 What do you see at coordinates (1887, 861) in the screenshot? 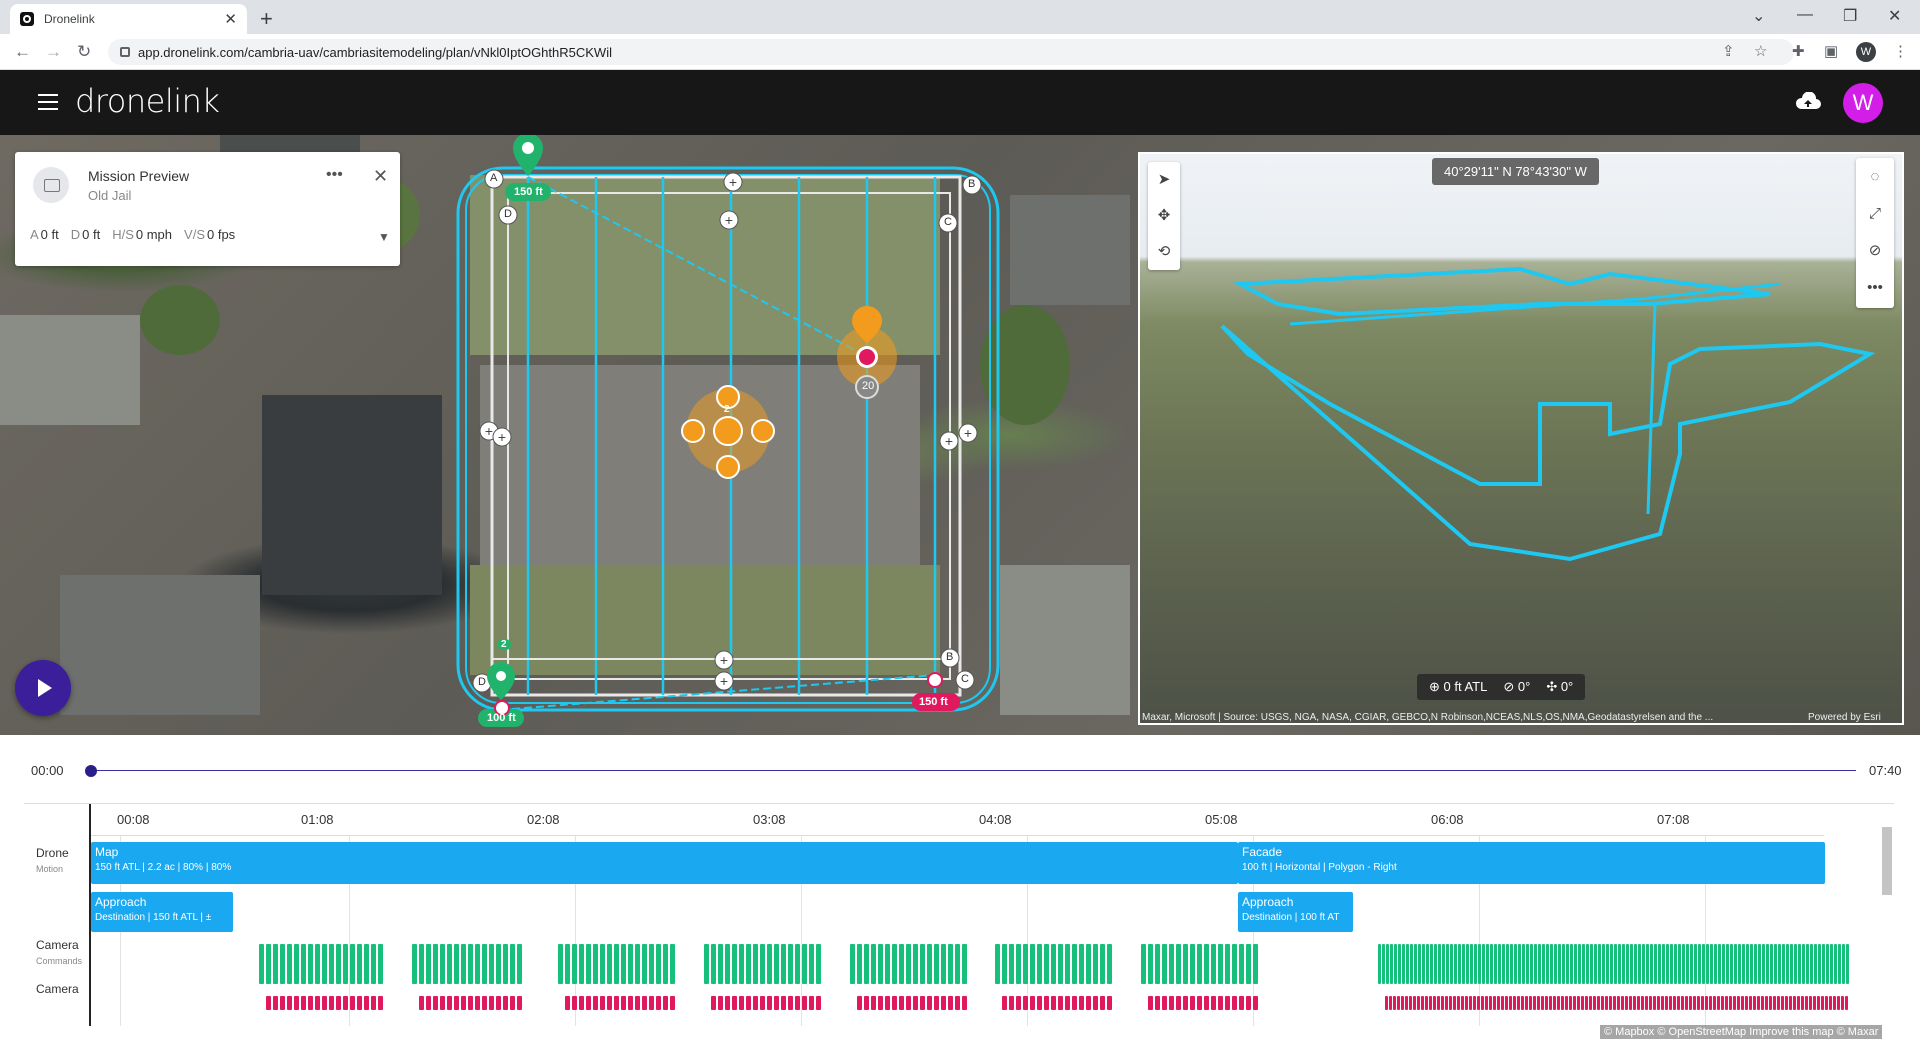
I see `scrollbar-thumb` at bounding box center [1887, 861].